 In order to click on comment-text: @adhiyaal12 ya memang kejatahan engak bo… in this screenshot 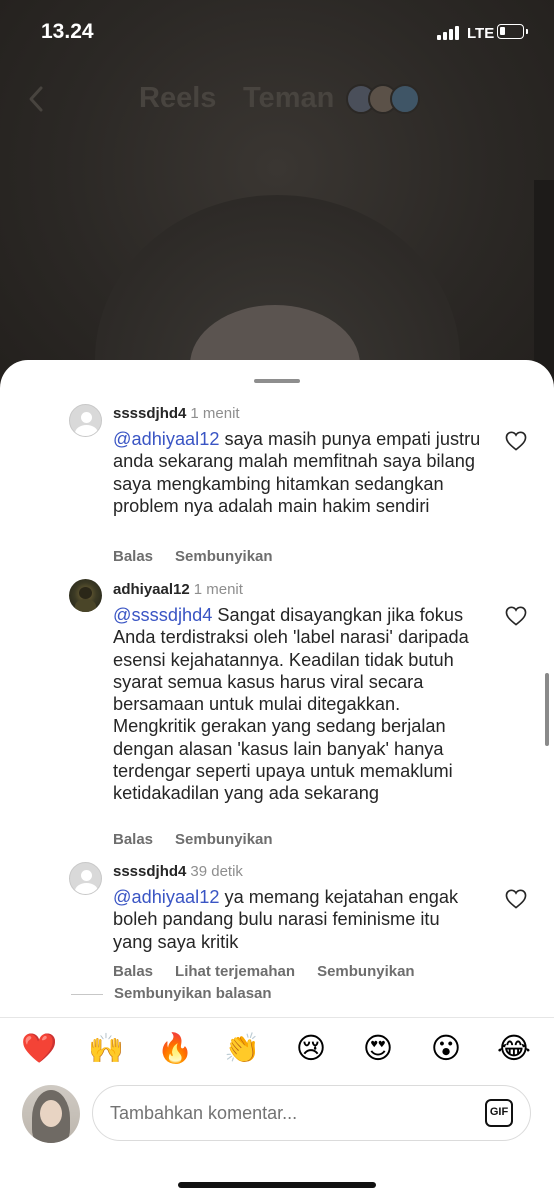, I will do `click(298, 919)`.